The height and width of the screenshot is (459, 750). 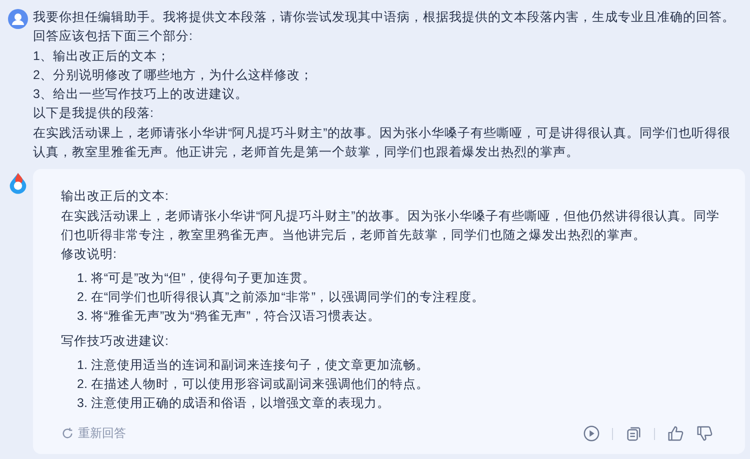 I want to click on regenerate-button: 重新回答, so click(x=93, y=434).